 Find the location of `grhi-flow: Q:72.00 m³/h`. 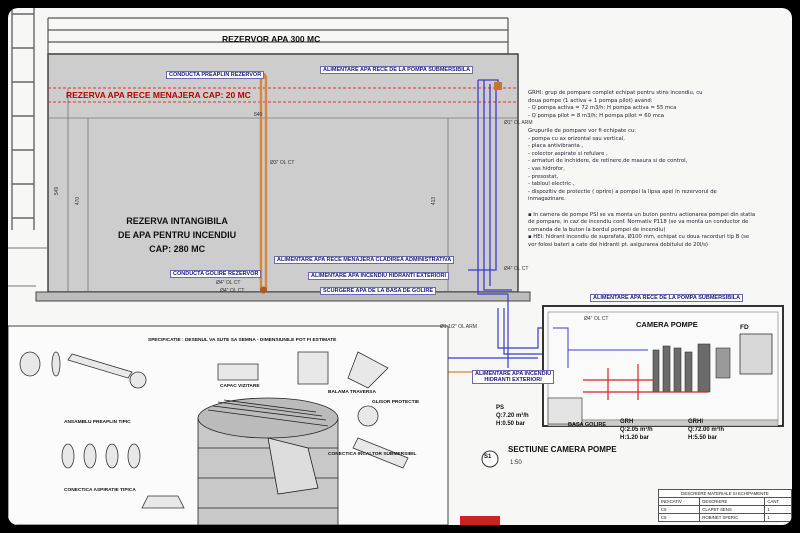

grhi-flow: Q:72.00 m³/h is located at coordinates (706, 430).